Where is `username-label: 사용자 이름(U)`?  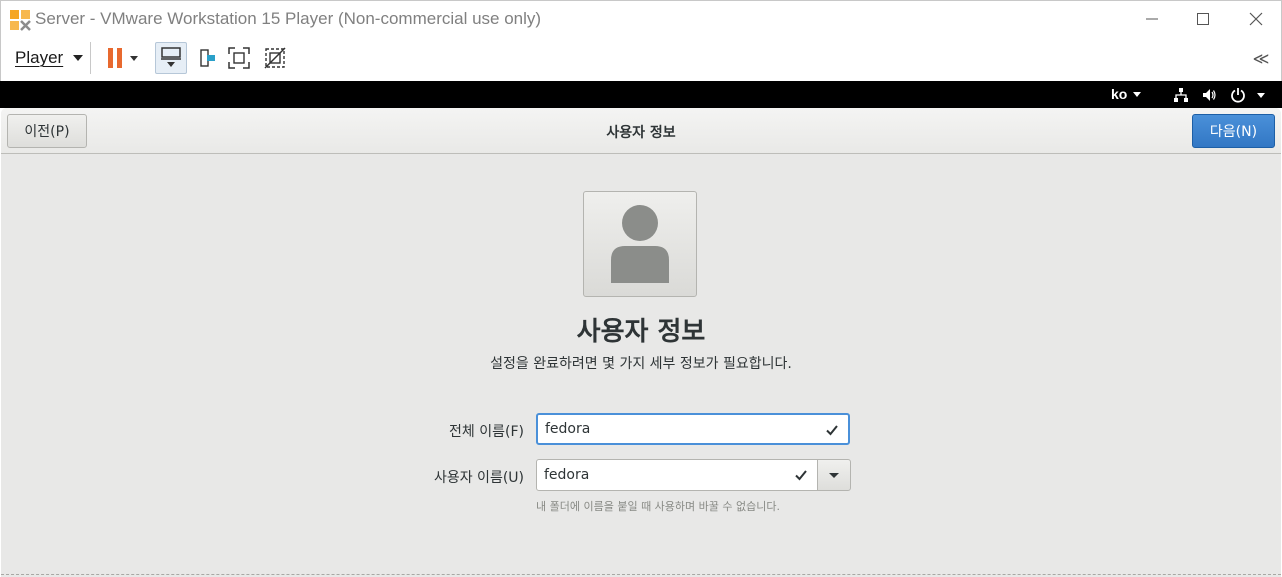 username-label: 사용자 이름(U) is located at coordinates (478, 478).